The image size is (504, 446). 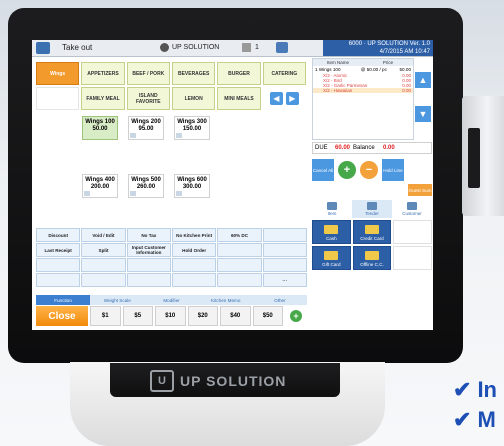 I want to click on item-button: Wings 400 200.00, so click(x=100, y=186).